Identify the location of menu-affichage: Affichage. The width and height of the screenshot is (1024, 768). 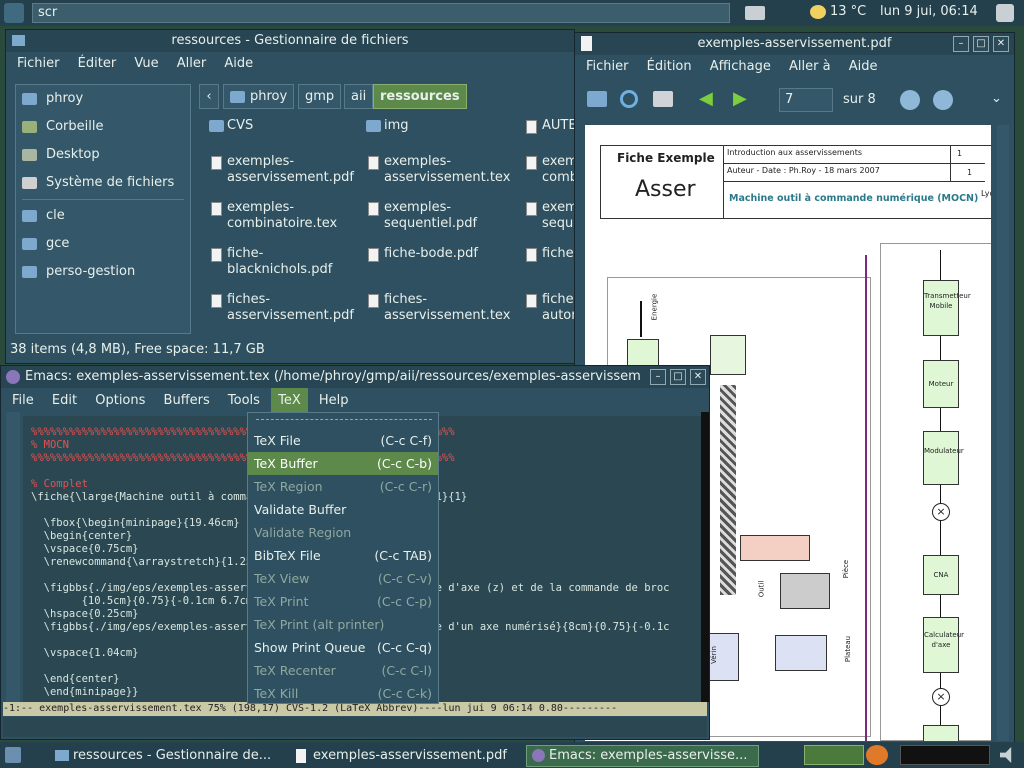
(740, 67).